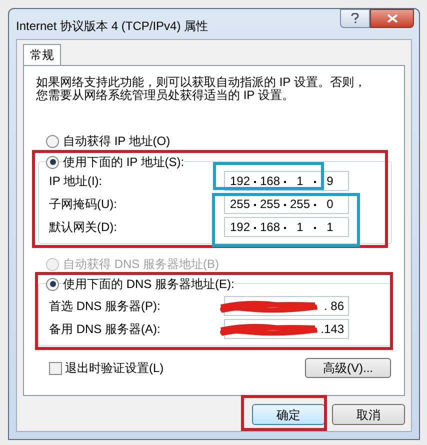  What do you see at coordinates (116, 141) in the screenshot?
I see `radio-label: 自动获得 IP 地址(O)` at bounding box center [116, 141].